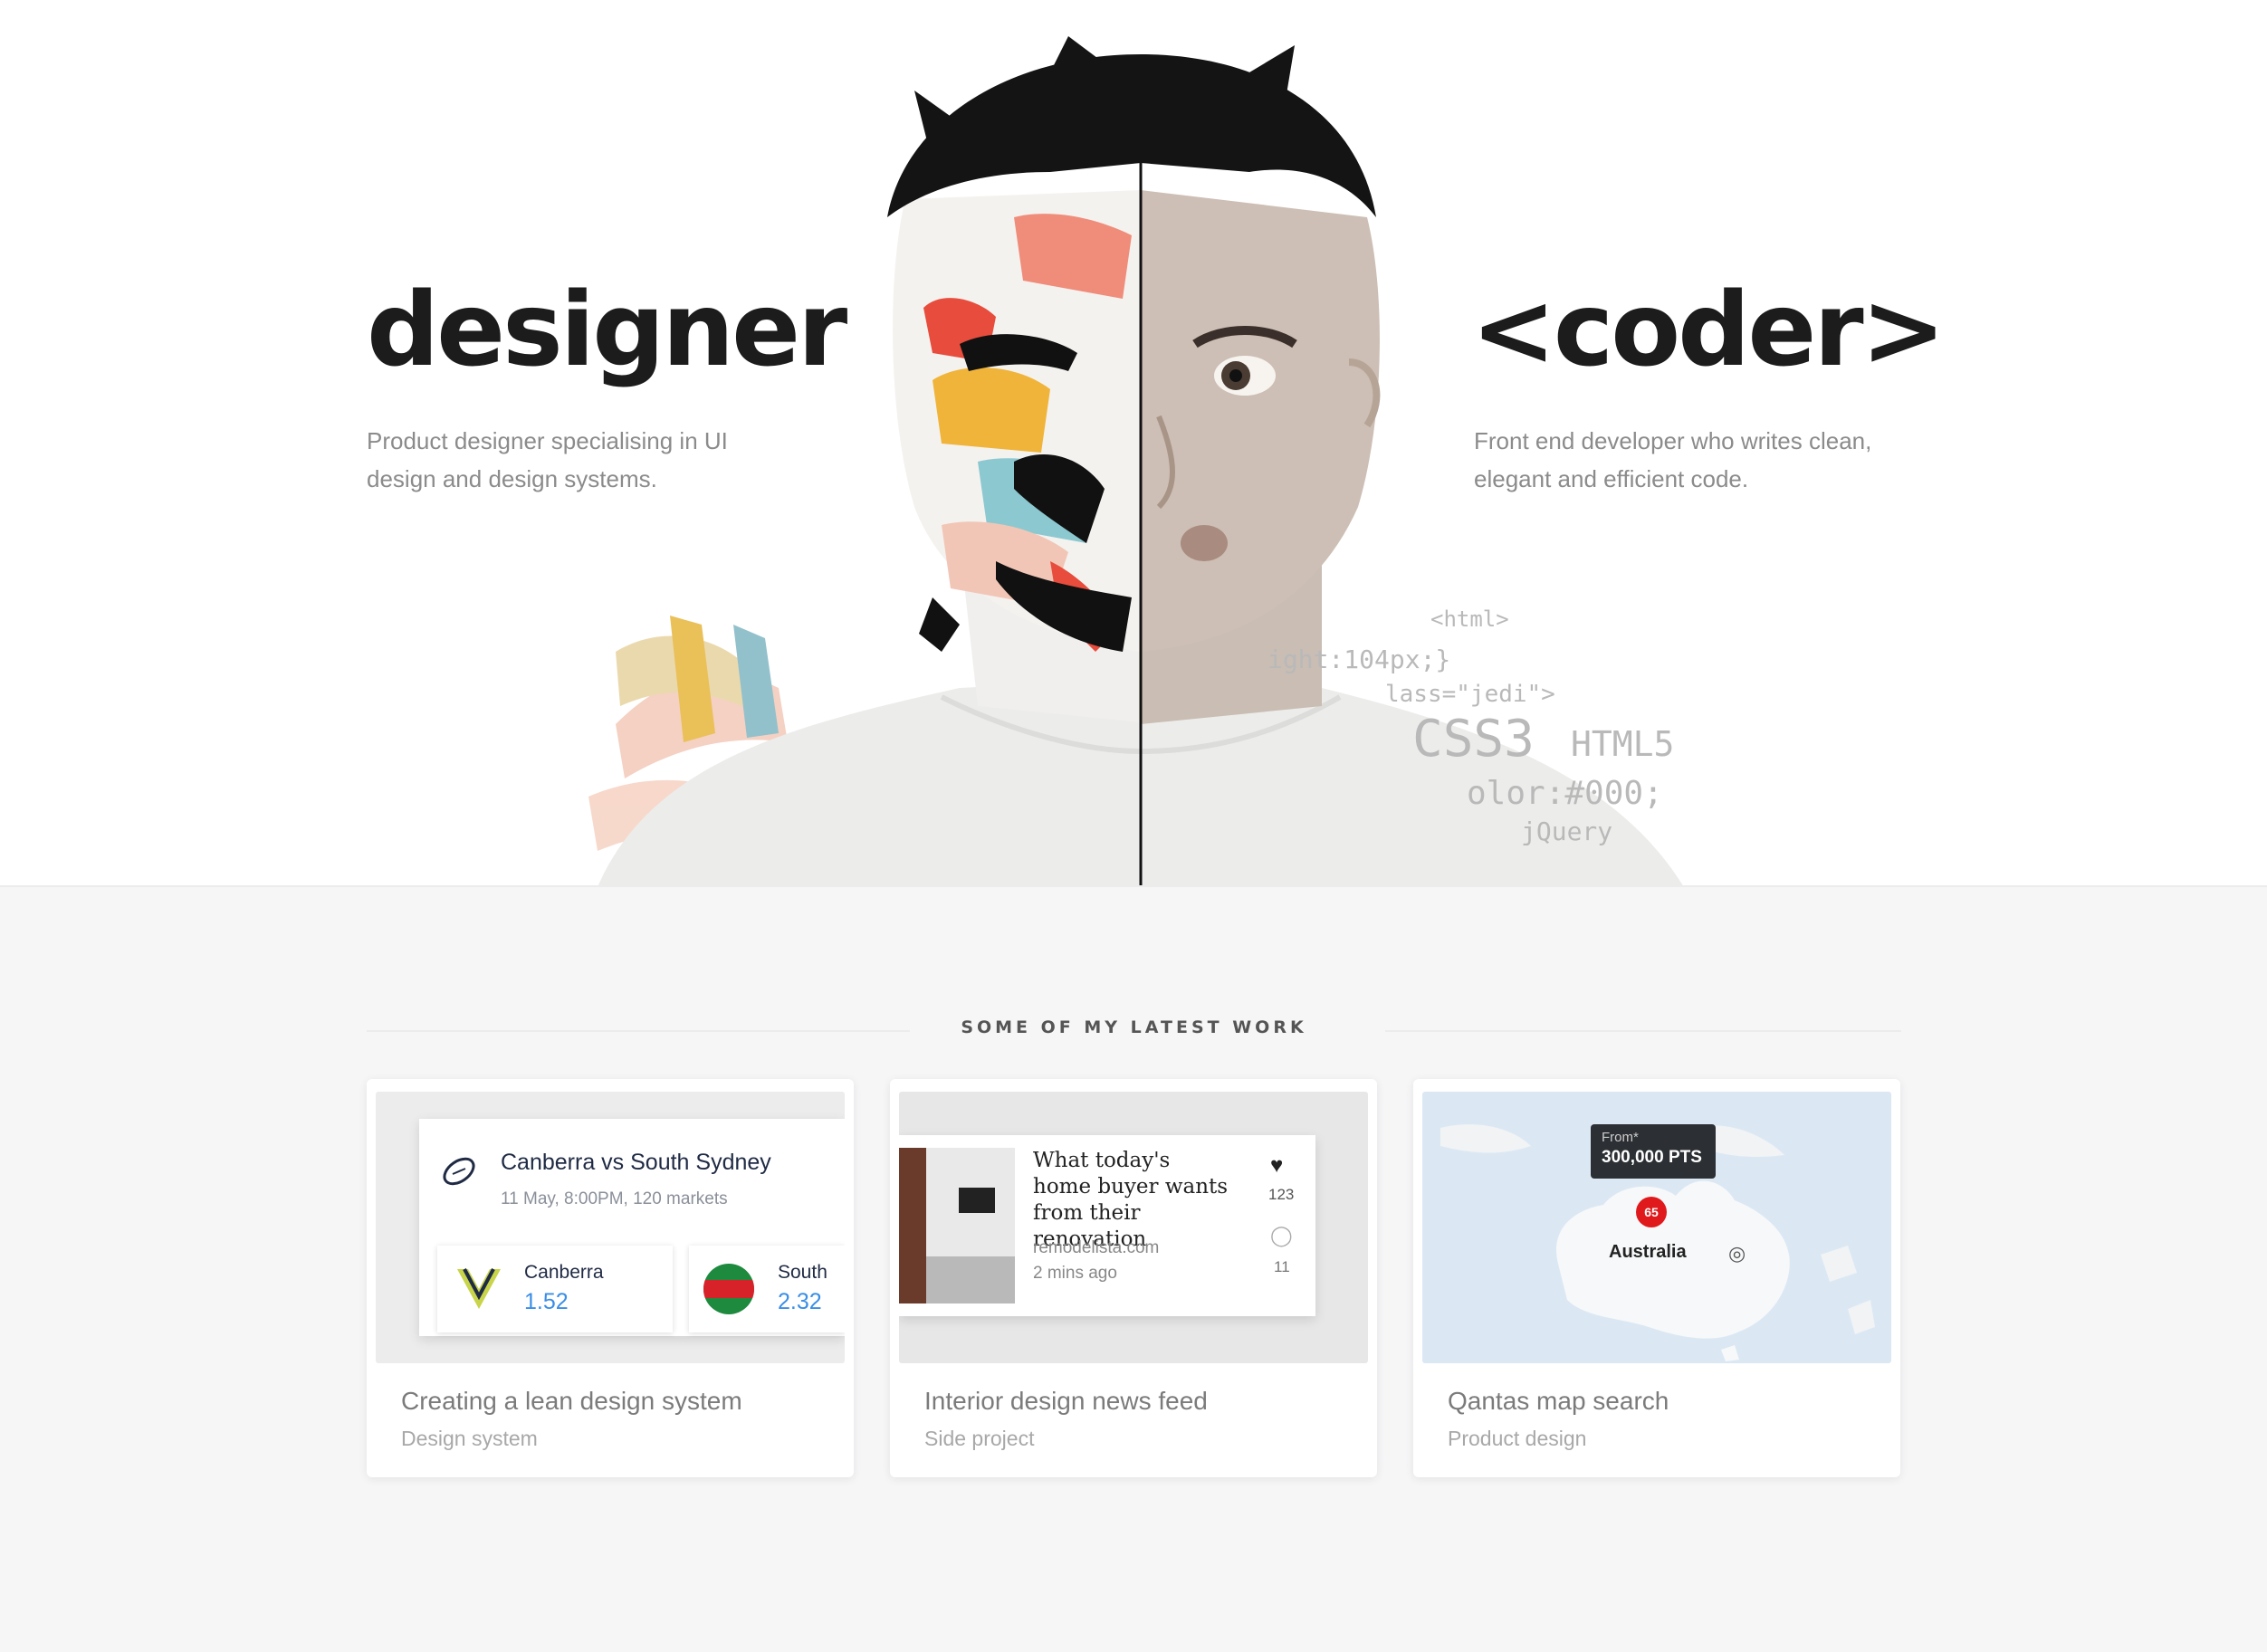  What do you see at coordinates (1567, 831) in the screenshot?
I see `code-snippet-jquery: jQuery` at bounding box center [1567, 831].